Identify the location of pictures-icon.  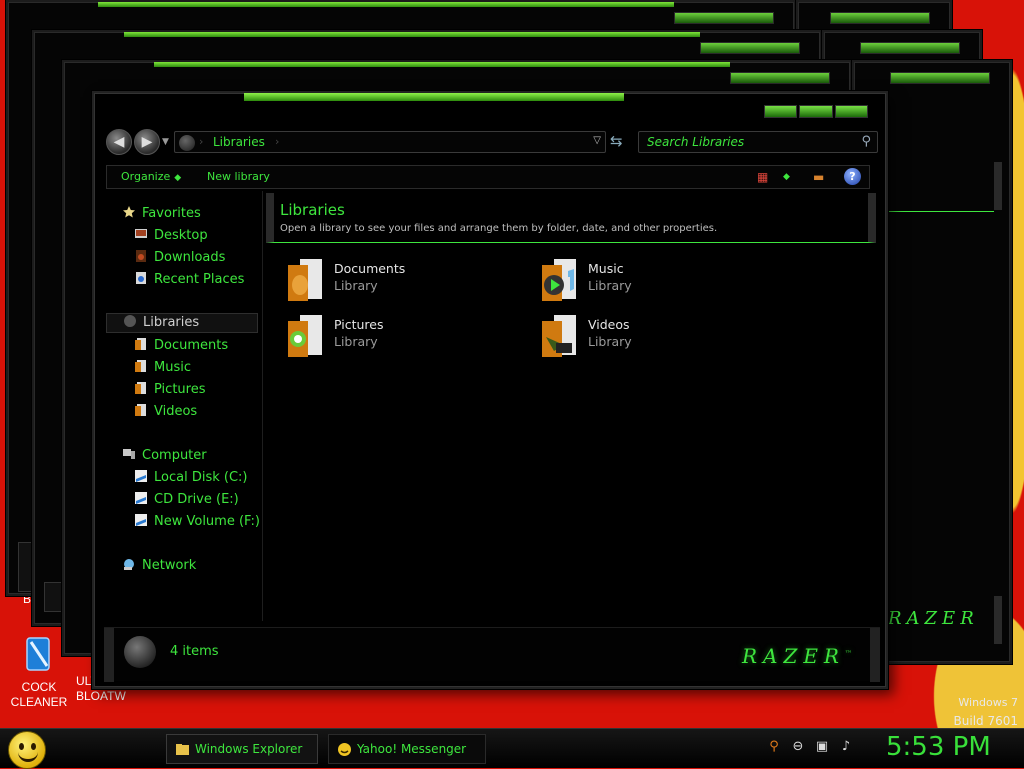
(140, 388).